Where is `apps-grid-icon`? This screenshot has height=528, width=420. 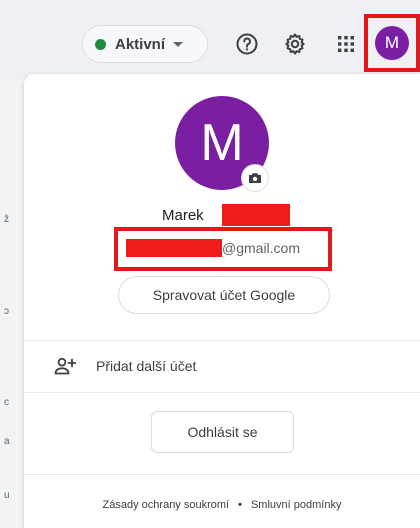 apps-grid-icon is located at coordinates (346, 44).